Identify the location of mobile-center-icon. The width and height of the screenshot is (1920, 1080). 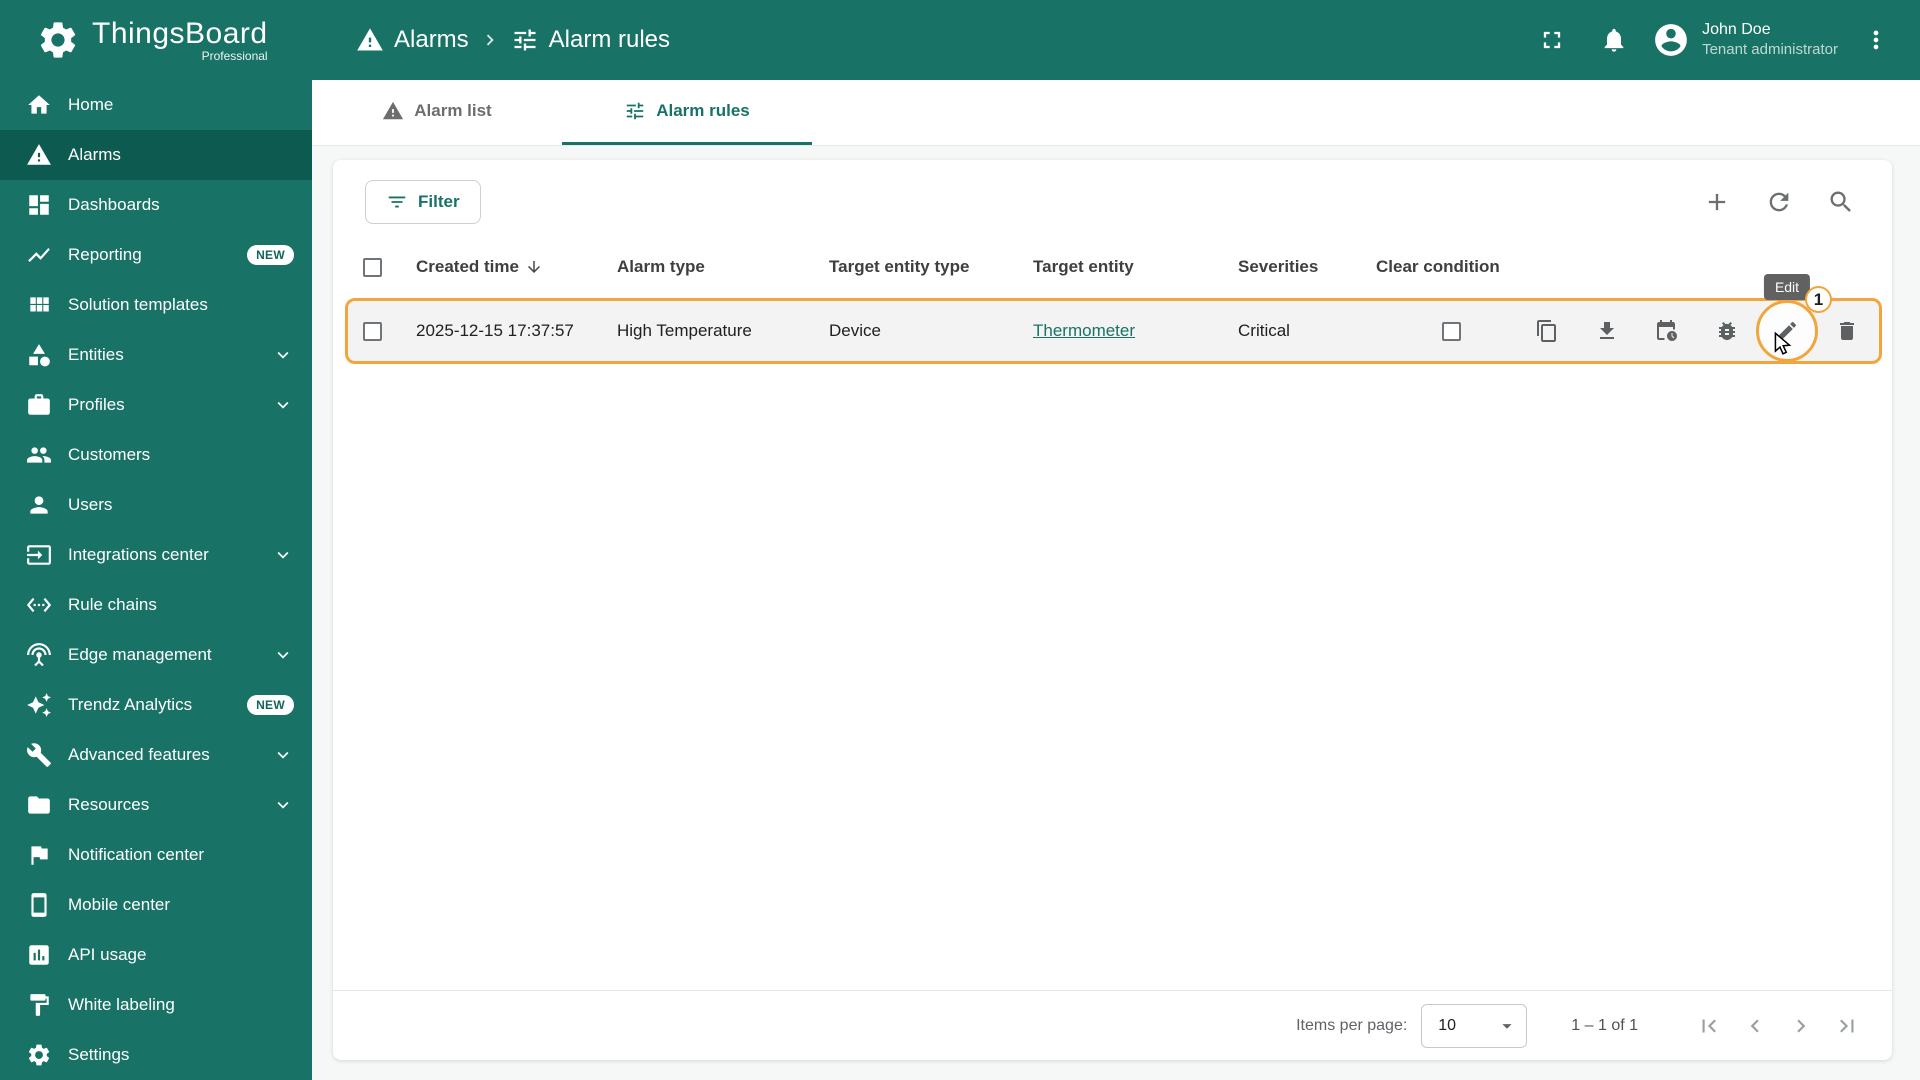
(39, 905).